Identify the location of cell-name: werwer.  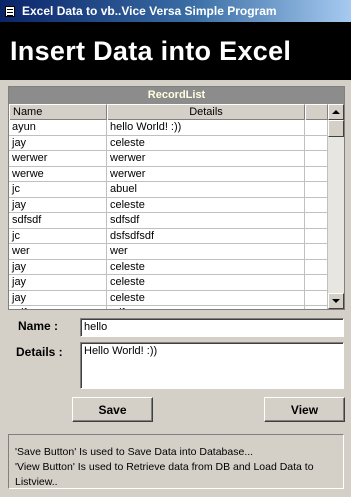
(58, 158).